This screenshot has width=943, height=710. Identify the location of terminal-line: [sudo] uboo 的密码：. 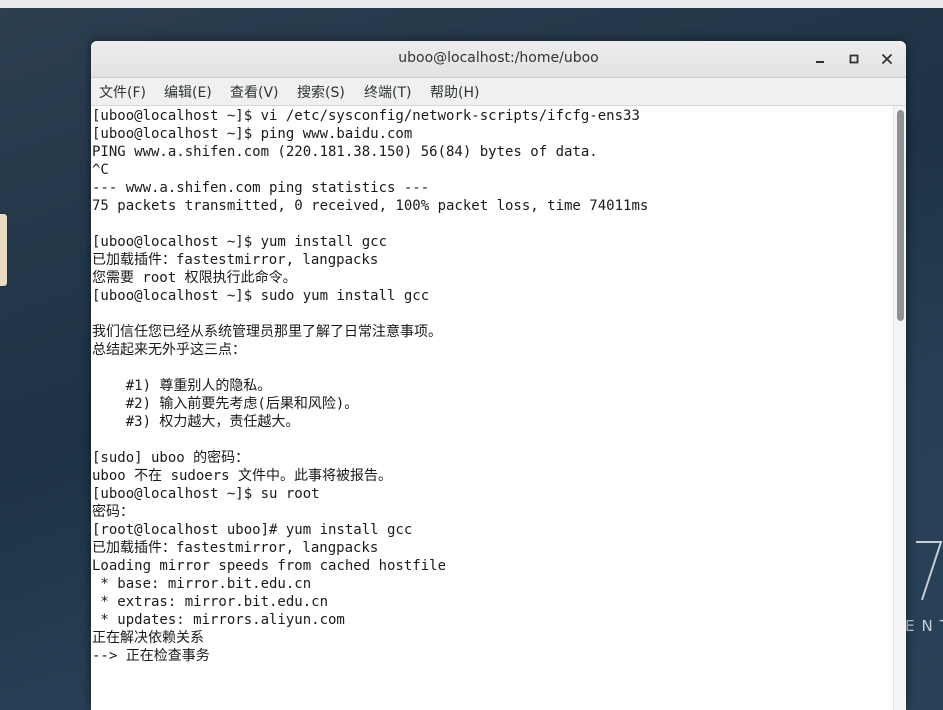
(171, 458).